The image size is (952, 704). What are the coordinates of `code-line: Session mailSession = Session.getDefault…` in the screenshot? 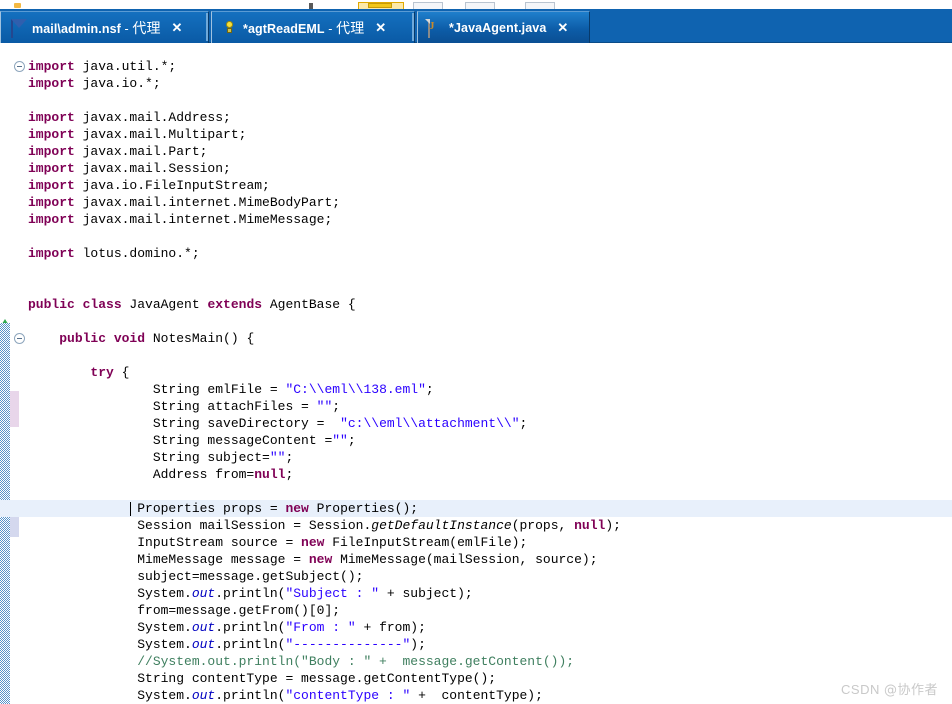 It's located at (476, 525).